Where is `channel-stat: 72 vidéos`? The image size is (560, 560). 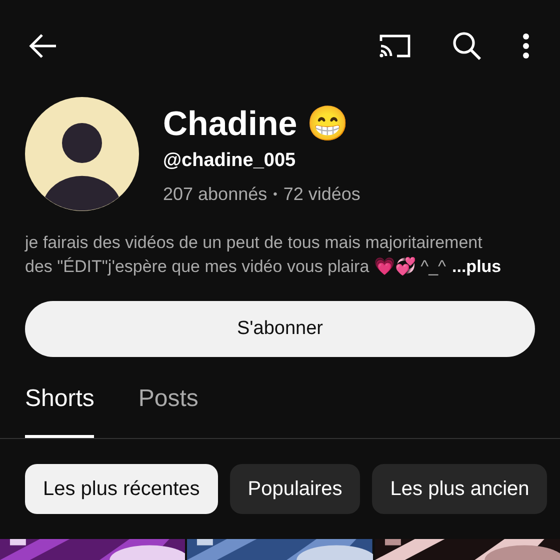
channel-stat: 72 vidéos is located at coordinates (321, 194).